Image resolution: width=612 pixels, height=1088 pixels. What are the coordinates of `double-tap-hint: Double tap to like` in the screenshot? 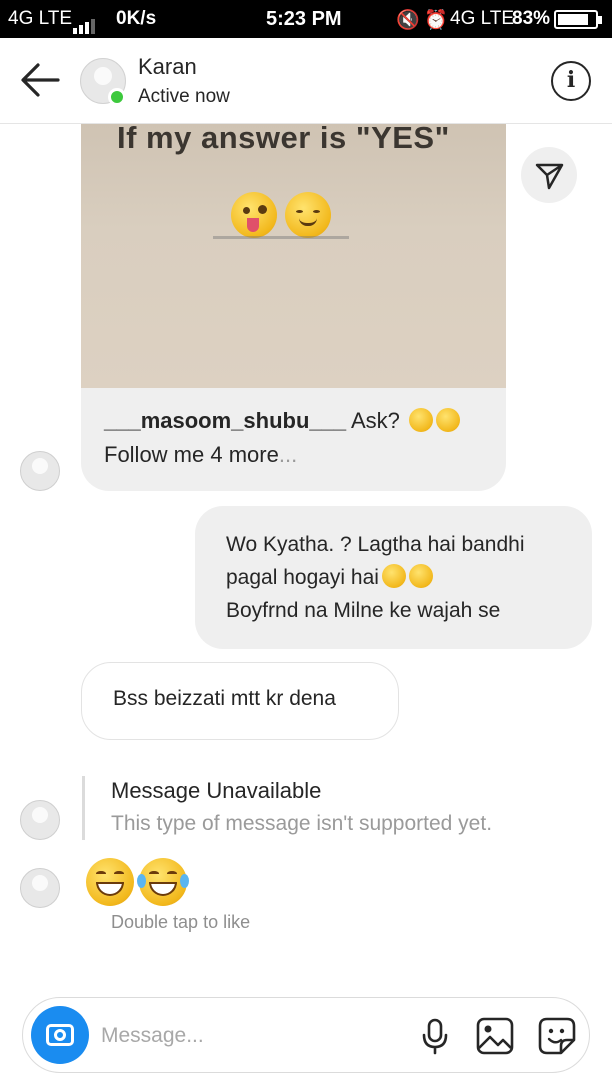 It's located at (181, 922).